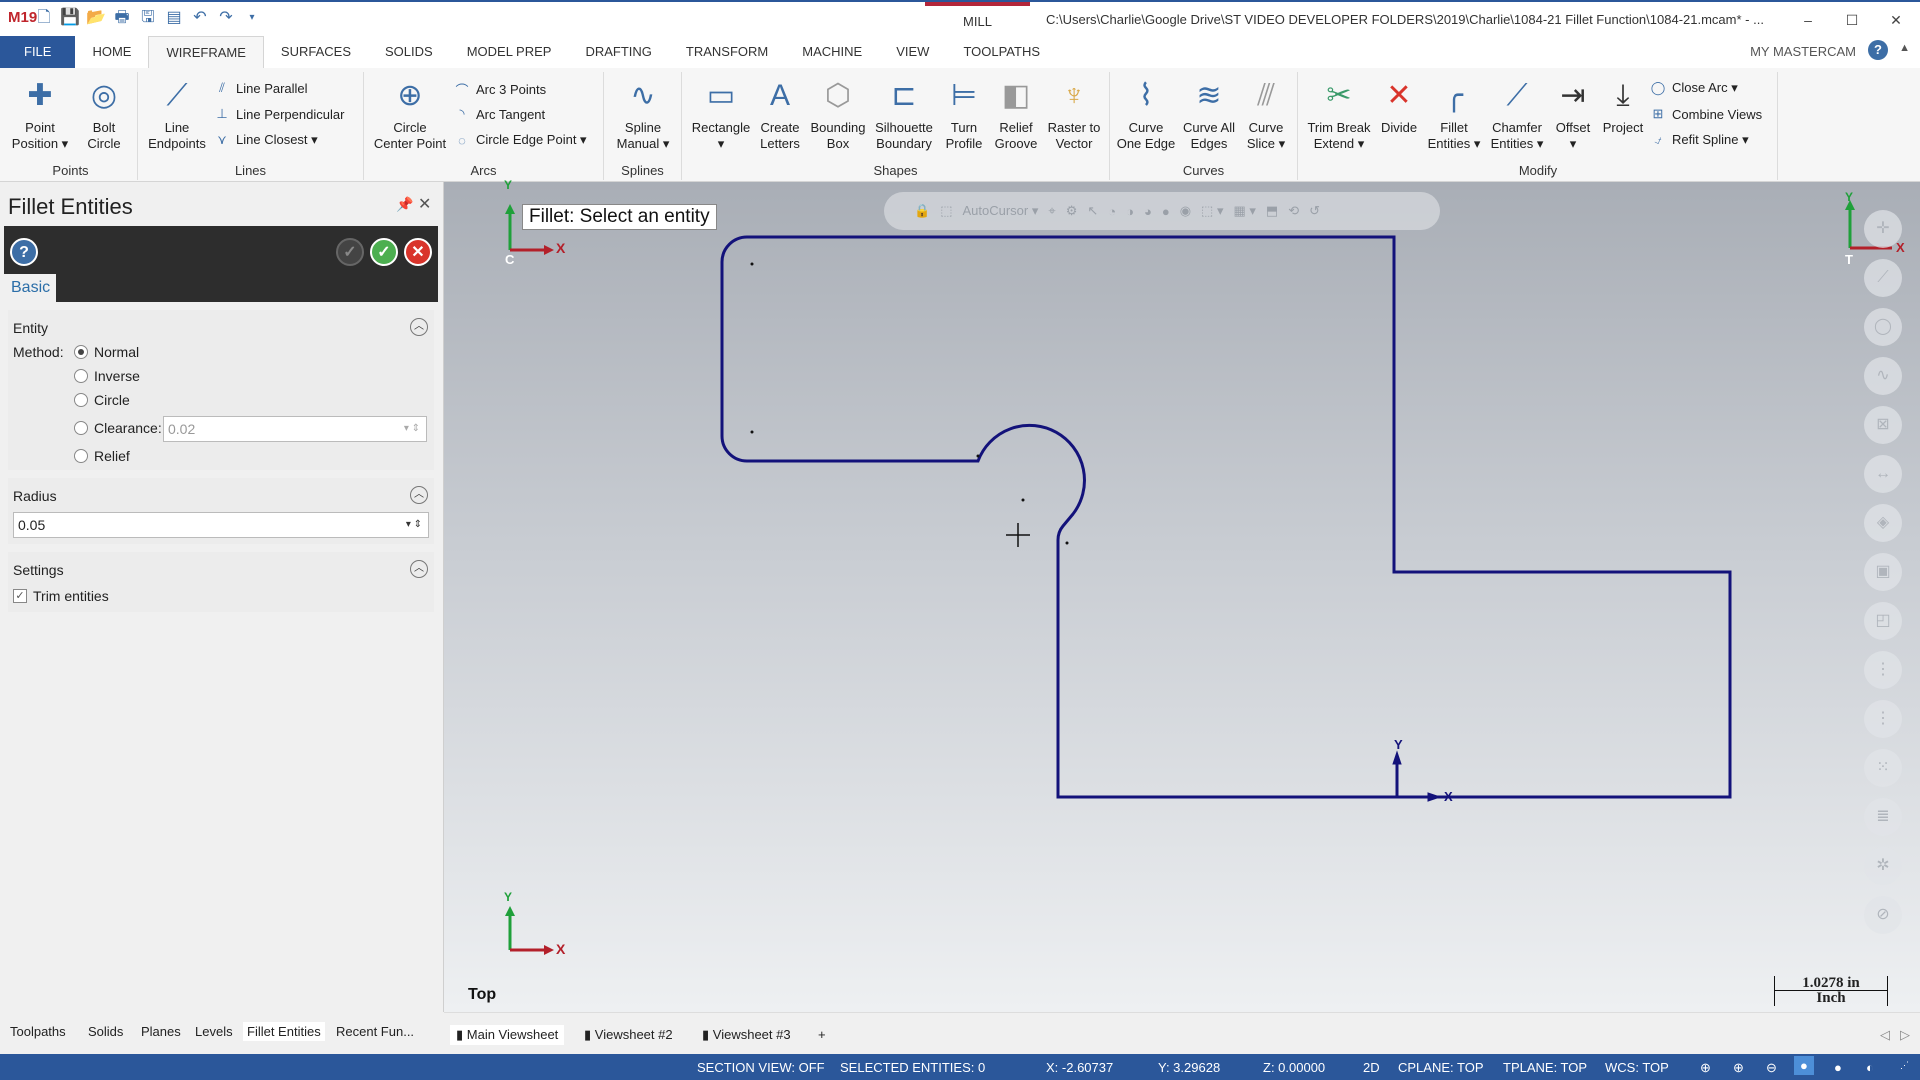 This screenshot has width=1920, height=1080. What do you see at coordinates (419, 495) in the screenshot?
I see `collapse-radius-icon: ︿` at bounding box center [419, 495].